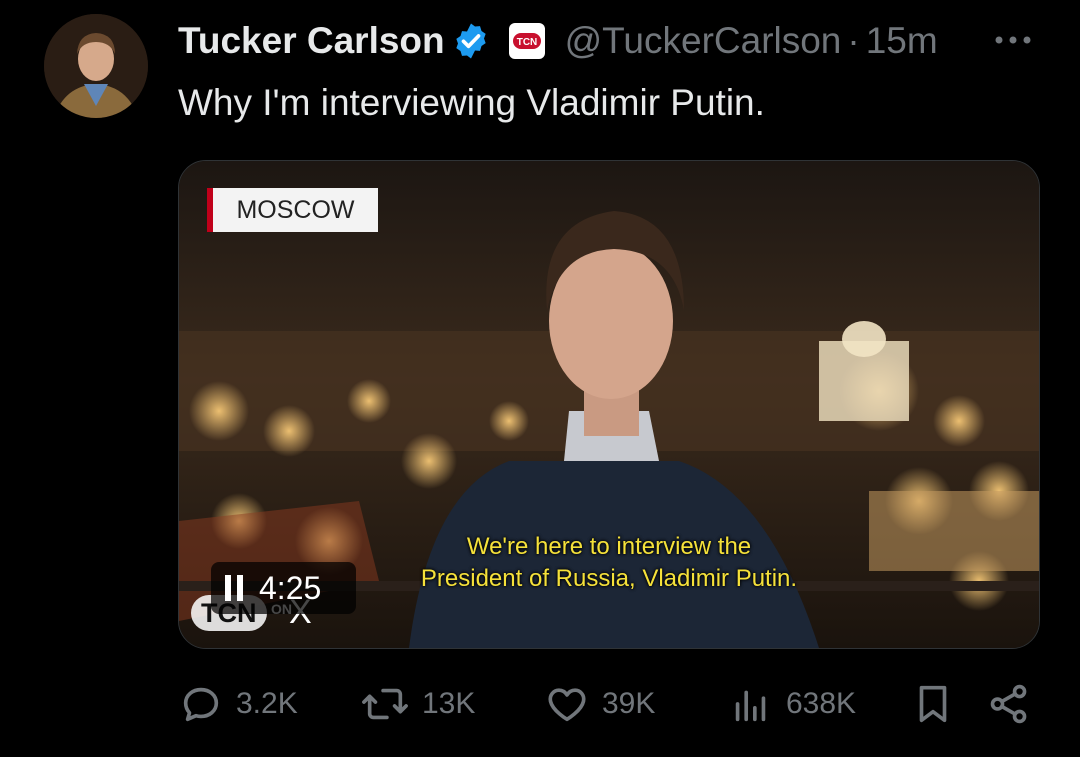 This screenshot has height=757, width=1080. What do you see at coordinates (311, 41) in the screenshot?
I see `author-name: Tucker Carlson` at bounding box center [311, 41].